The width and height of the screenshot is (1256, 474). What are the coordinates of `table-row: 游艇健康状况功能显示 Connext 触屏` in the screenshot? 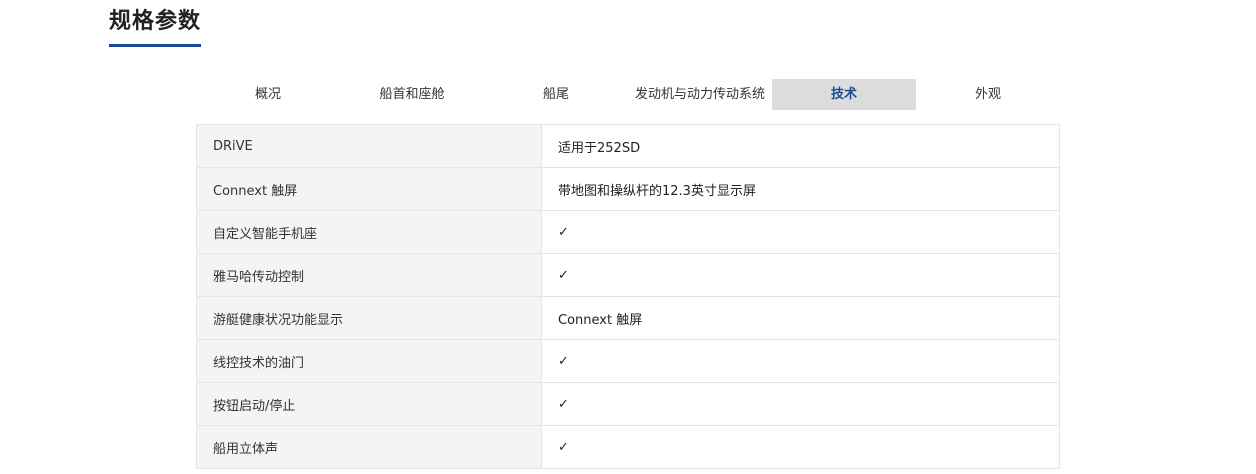 It's located at (628, 318).